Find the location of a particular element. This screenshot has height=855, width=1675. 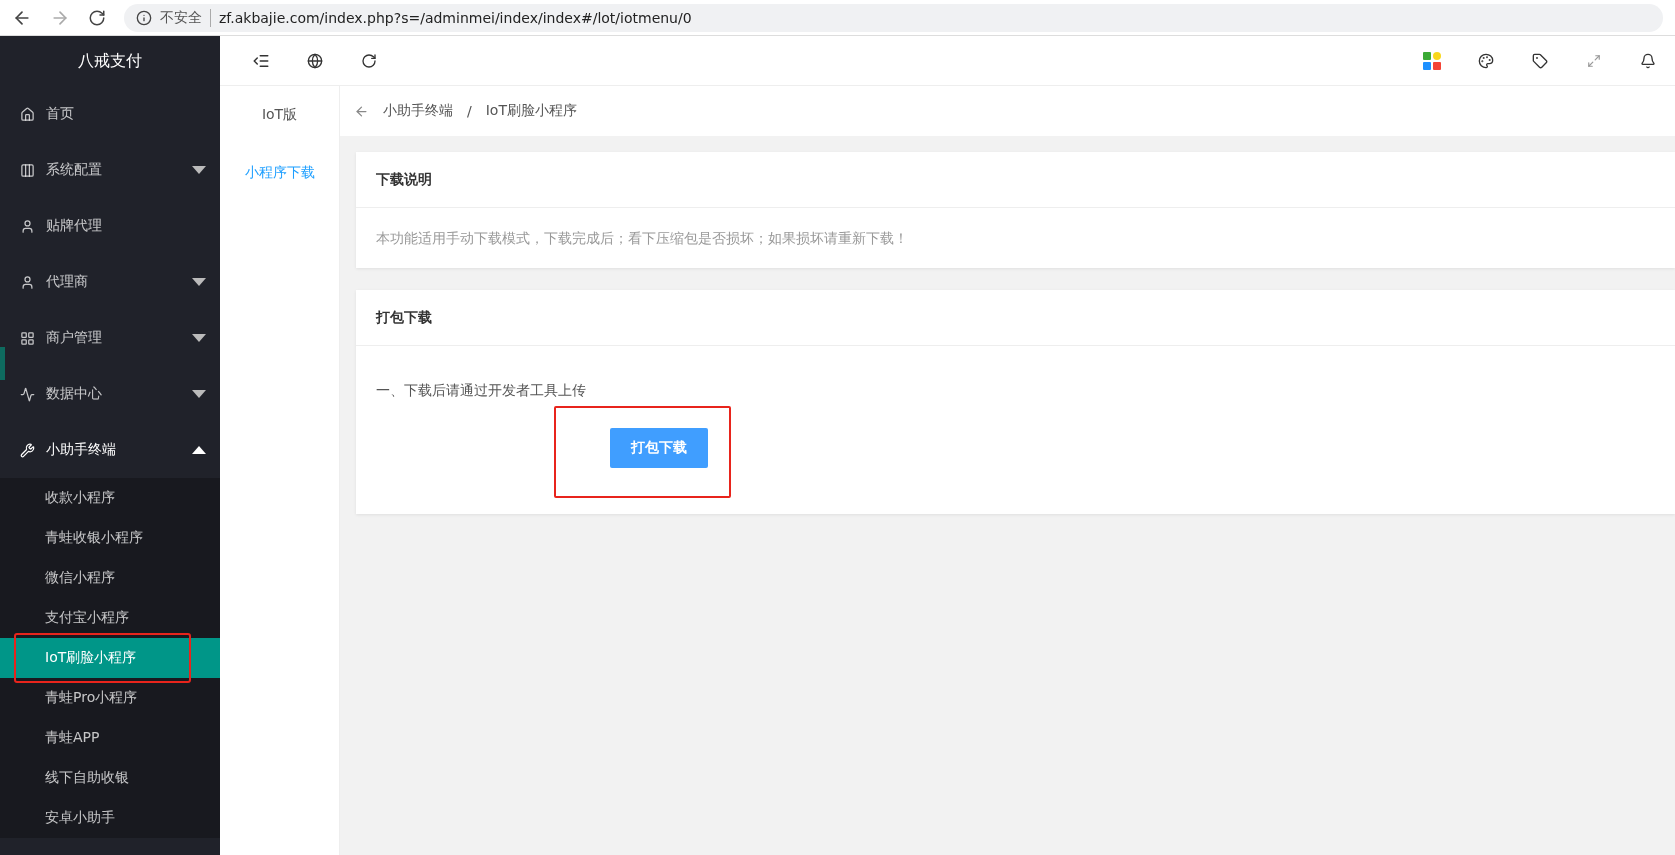

sidebar-item: 代理商 is located at coordinates (110, 282).